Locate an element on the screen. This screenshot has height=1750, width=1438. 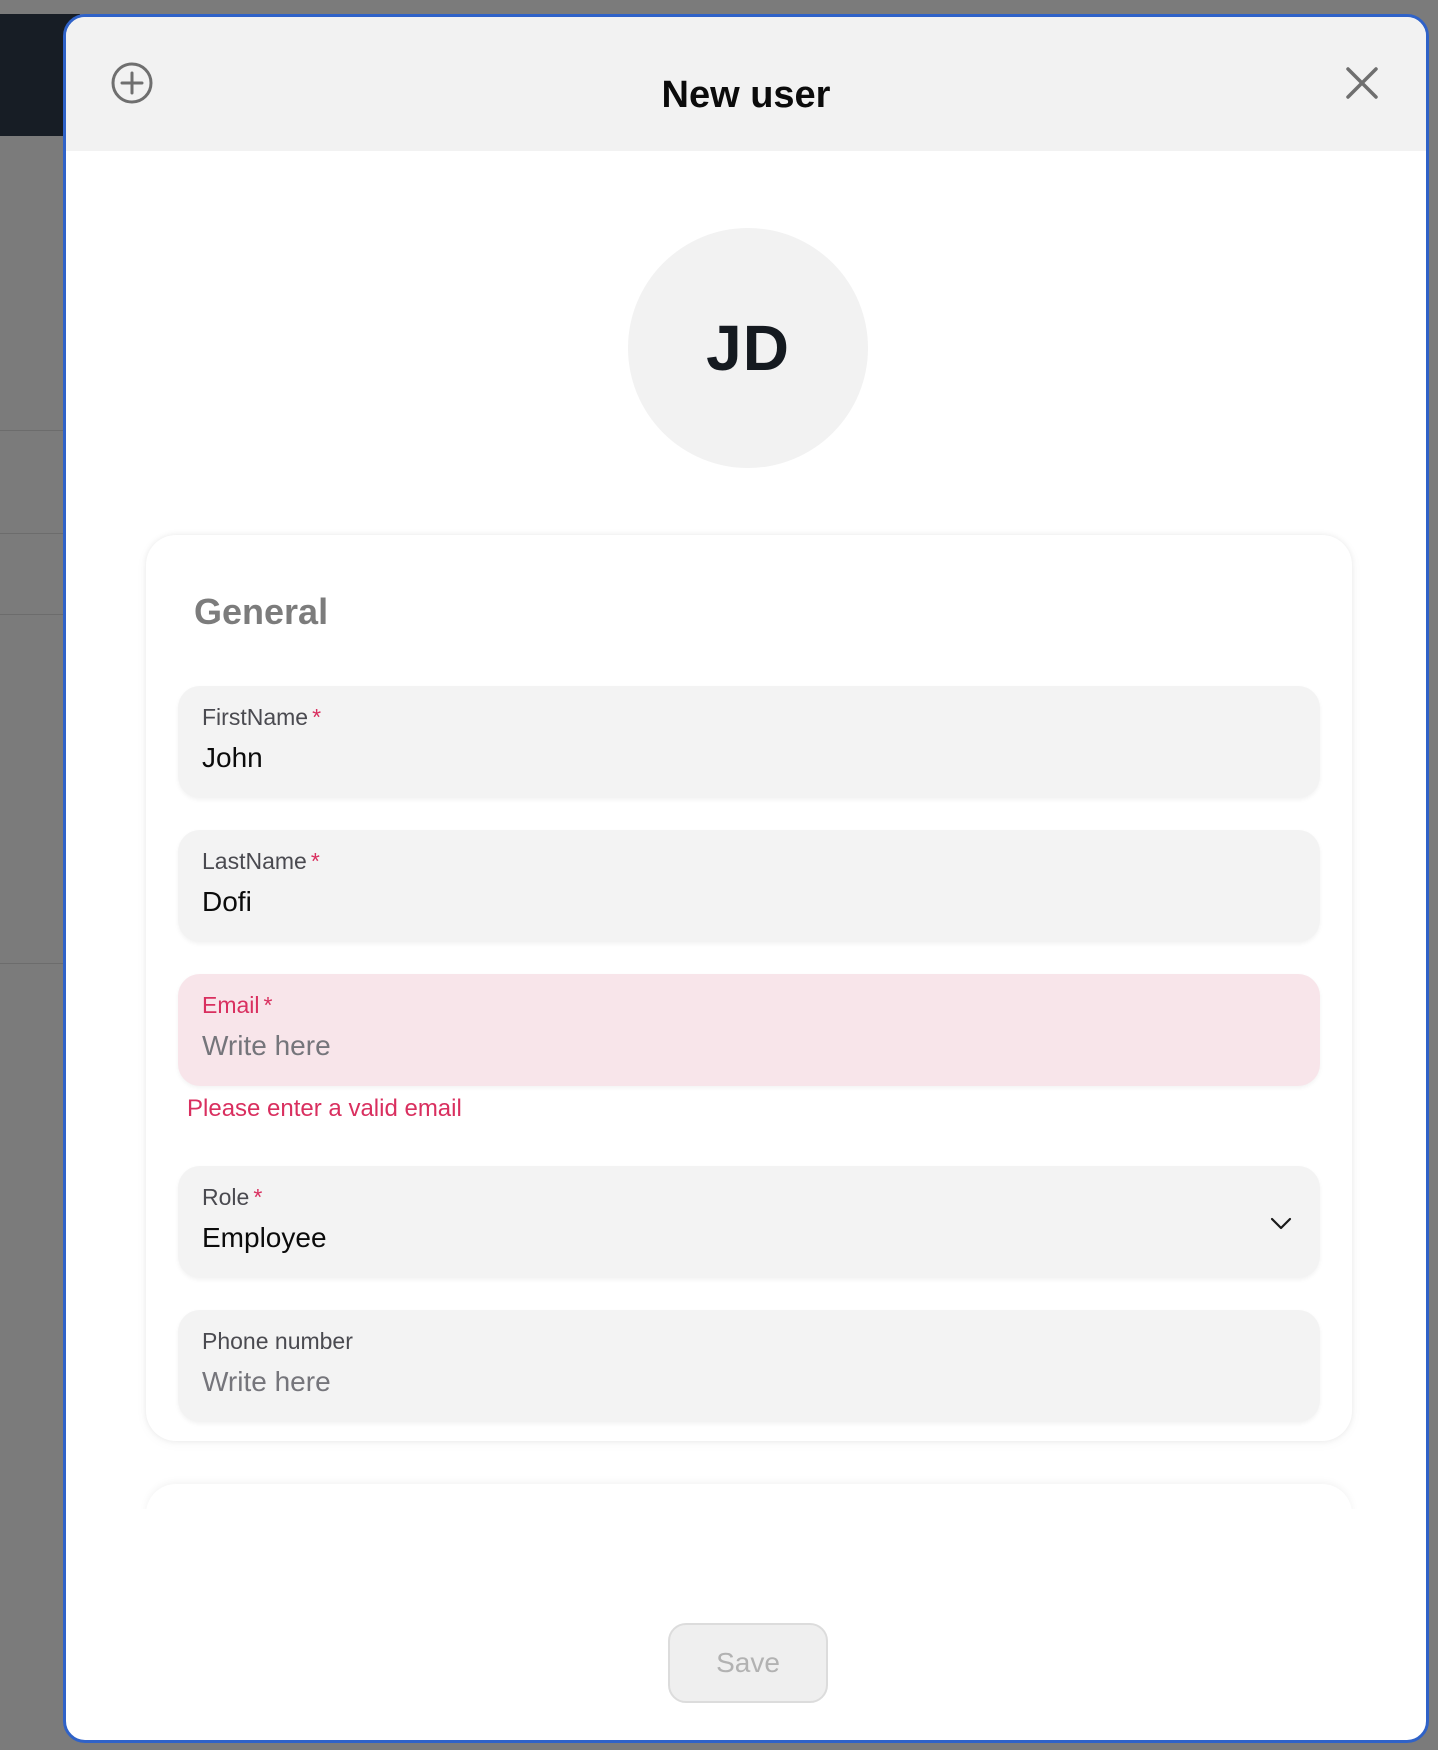
footer-area is located at coordinates (746, 1569).